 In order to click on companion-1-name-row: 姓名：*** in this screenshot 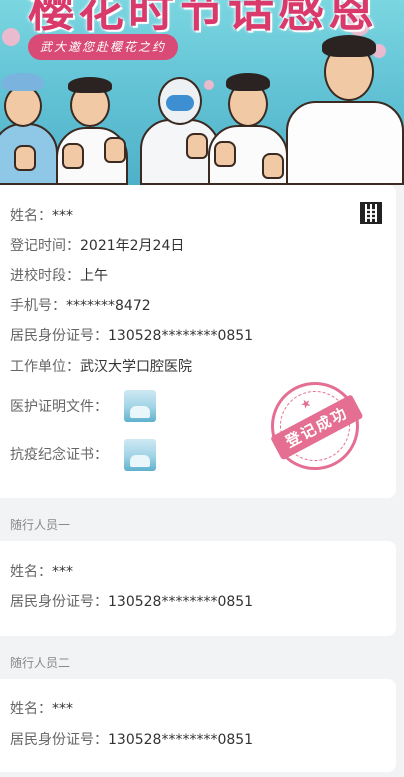, I will do `click(41, 572)`.